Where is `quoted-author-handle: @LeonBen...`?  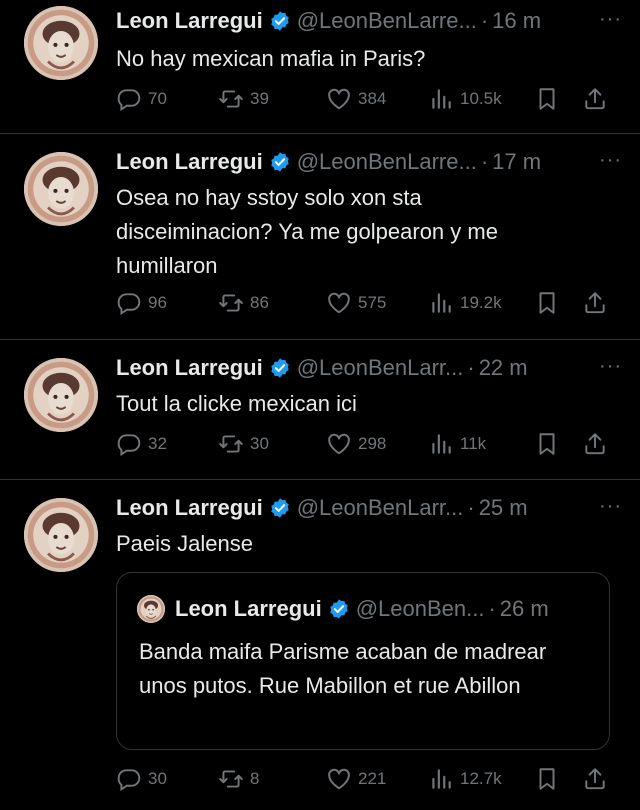
quoted-author-handle: @LeonBen... is located at coordinates (420, 609).